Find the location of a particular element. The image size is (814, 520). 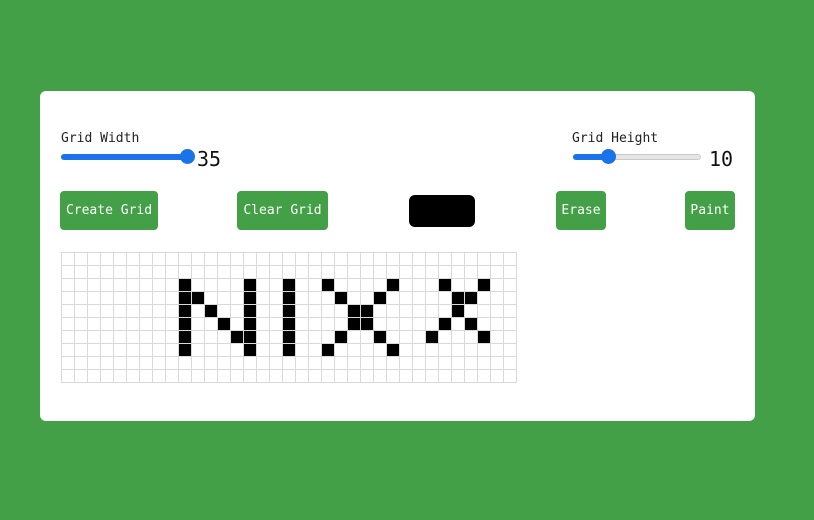

grid-height-thumb is located at coordinates (608, 156).